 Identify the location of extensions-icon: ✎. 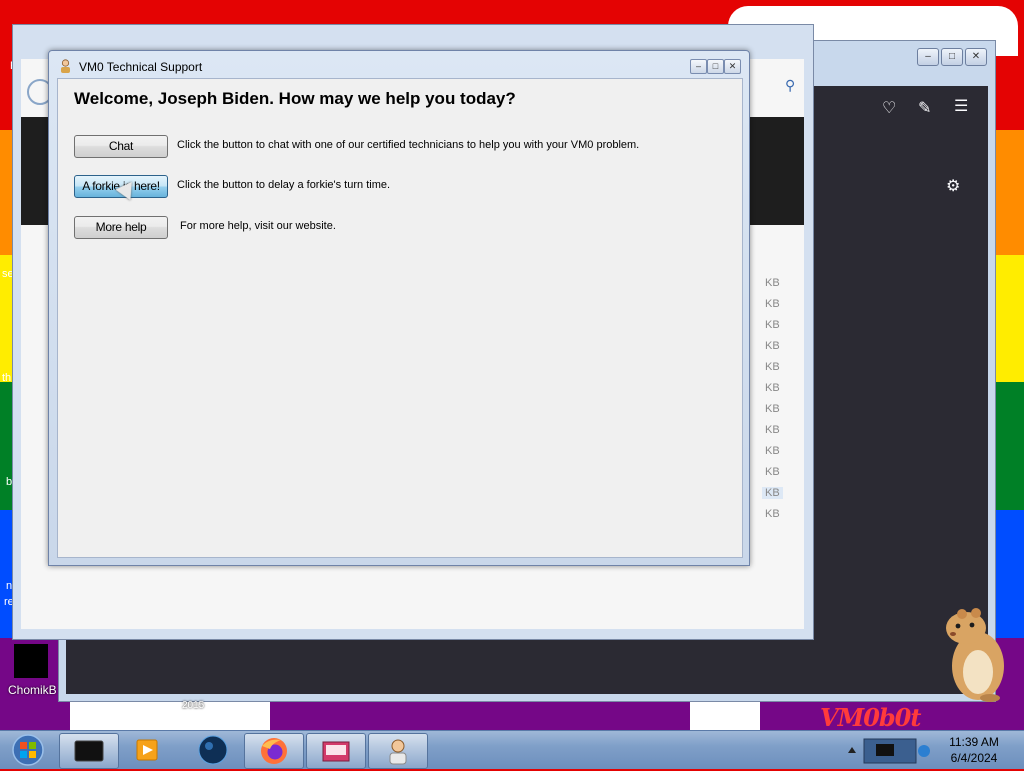
(924, 108).